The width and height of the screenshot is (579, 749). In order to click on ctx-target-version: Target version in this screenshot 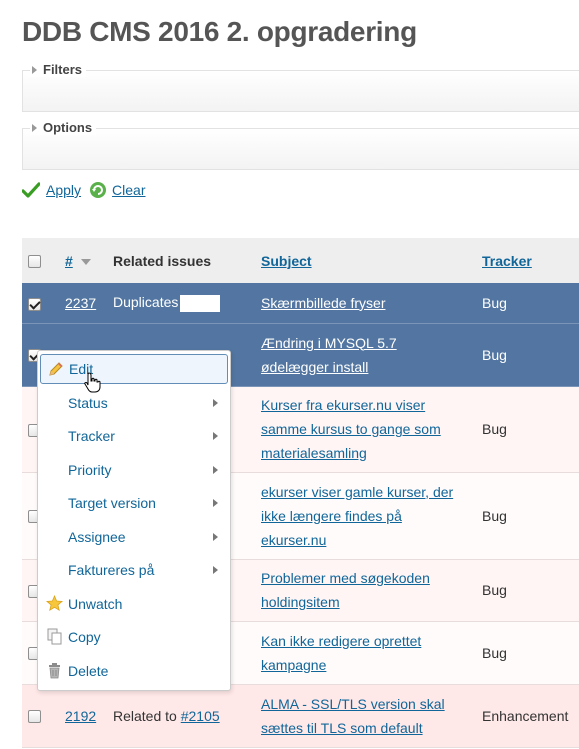, I will do `click(134, 503)`.